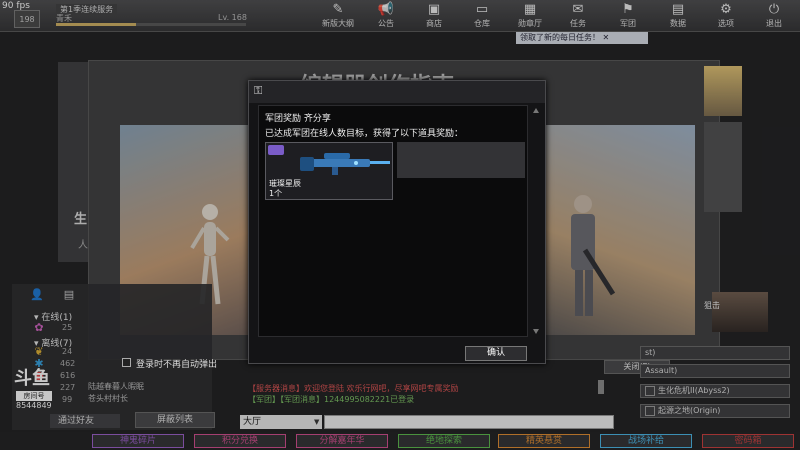 The width and height of the screenshot is (800, 450). What do you see at coordinates (345, 164) in the screenshot?
I see `rifle-icon` at bounding box center [345, 164].